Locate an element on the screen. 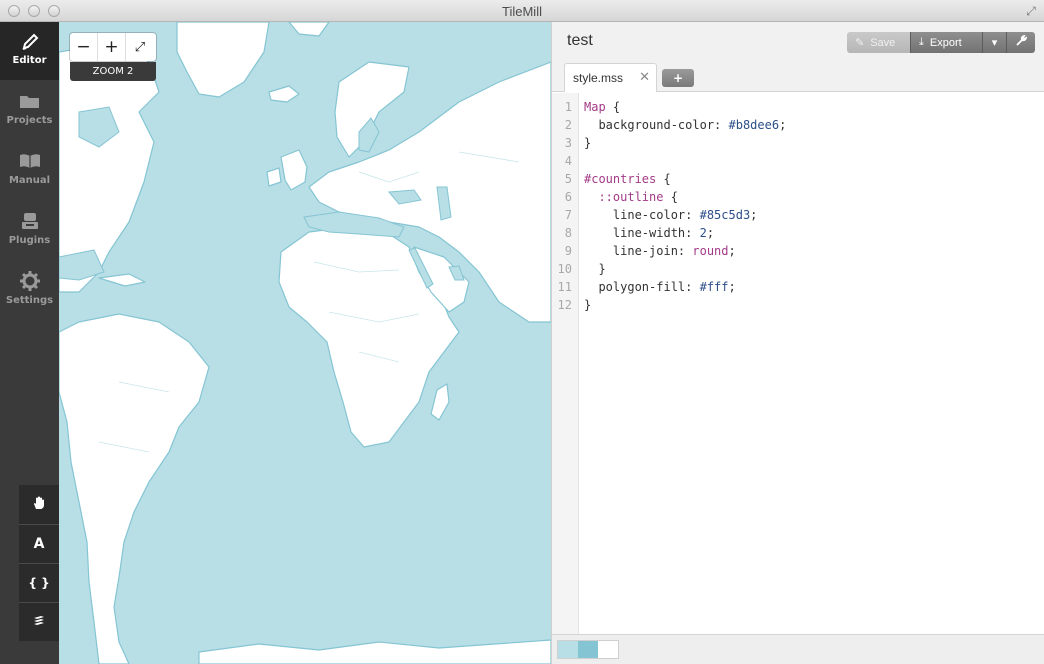 The image size is (1044, 664). code-text: line-width: 2; is located at coordinates (649, 233).